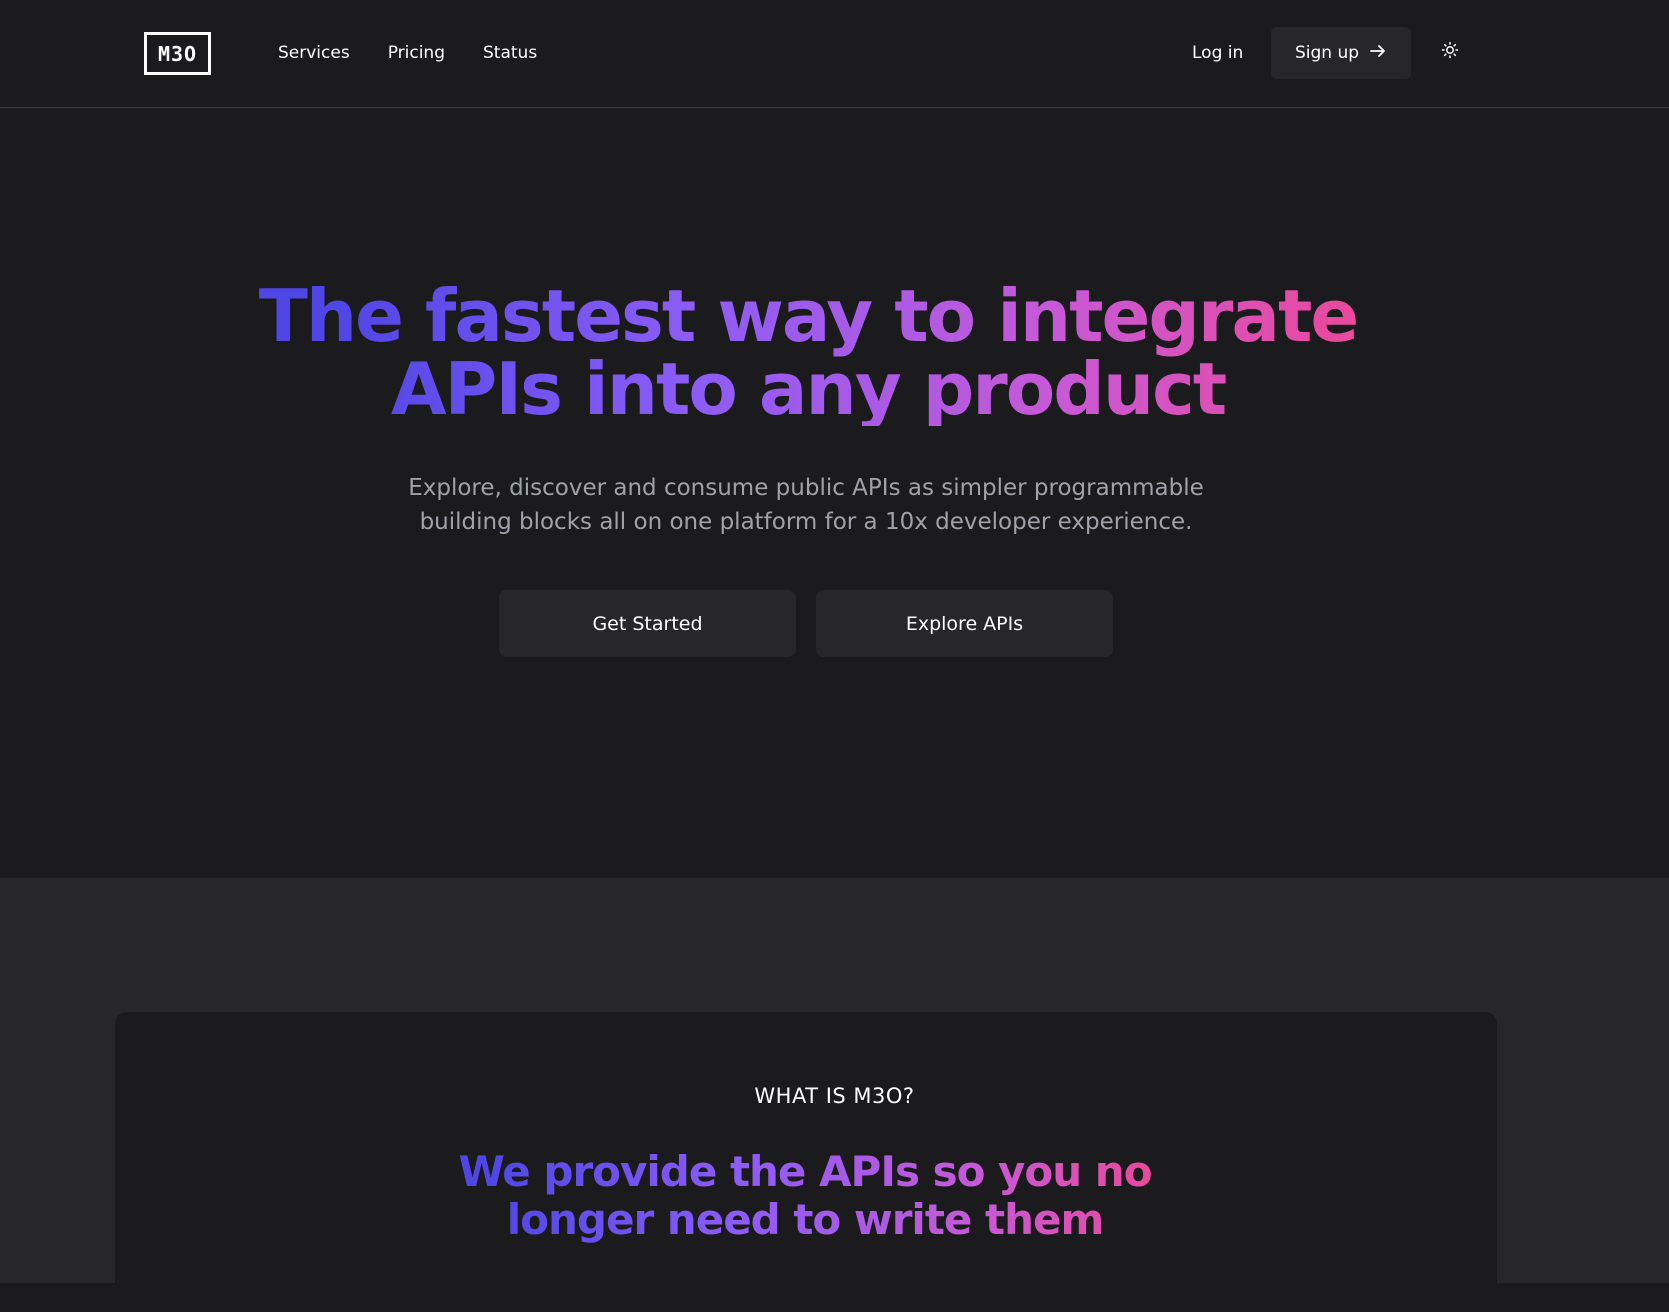 The width and height of the screenshot is (1669, 1312). I want to click on login-link: Log in, so click(1217, 53).